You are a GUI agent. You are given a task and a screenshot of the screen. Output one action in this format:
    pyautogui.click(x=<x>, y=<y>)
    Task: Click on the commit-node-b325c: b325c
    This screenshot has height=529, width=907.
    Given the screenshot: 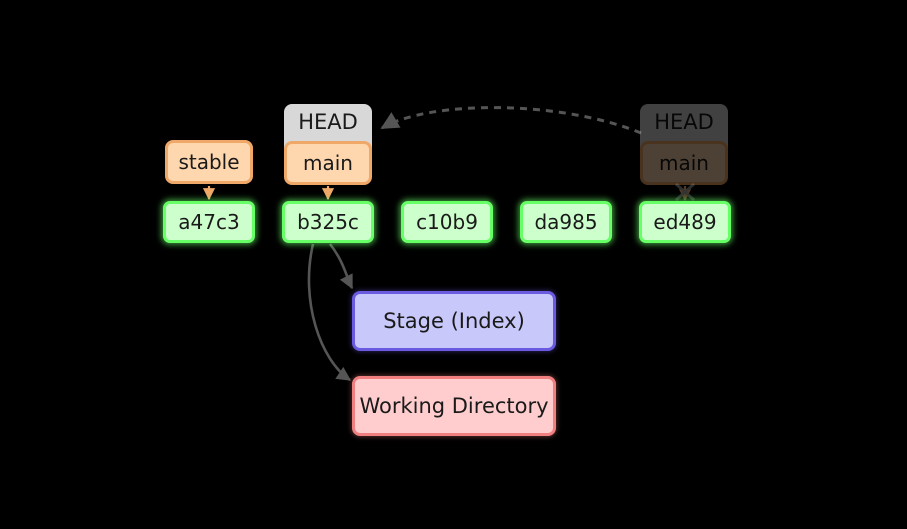 What is the action you would take?
    pyautogui.click(x=328, y=222)
    